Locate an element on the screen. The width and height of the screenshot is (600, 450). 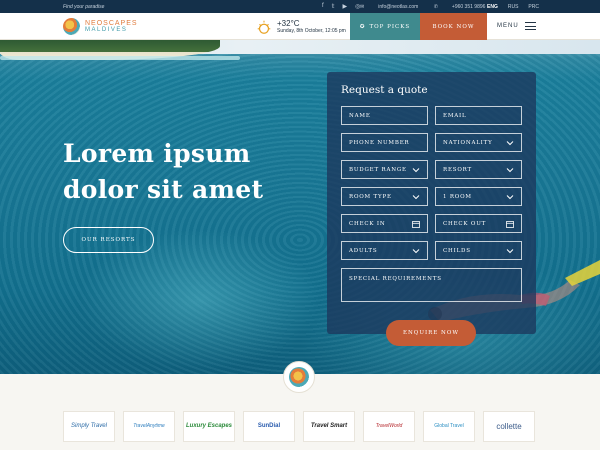
partner-logo: collette is located at coordinates (509, 426).